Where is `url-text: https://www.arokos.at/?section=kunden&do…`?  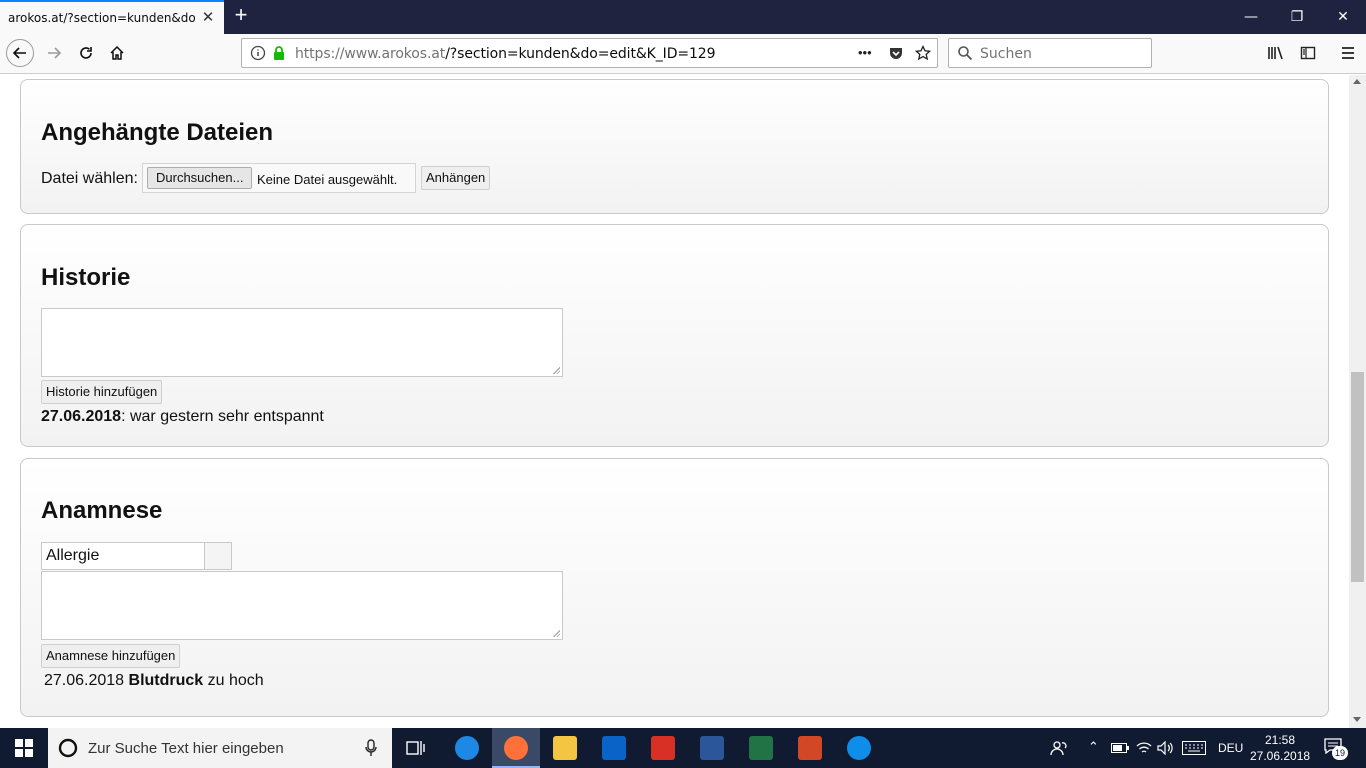 url-text: https://www.arokos.at/?section=kunden&do… is located at coordinates (505, 54).